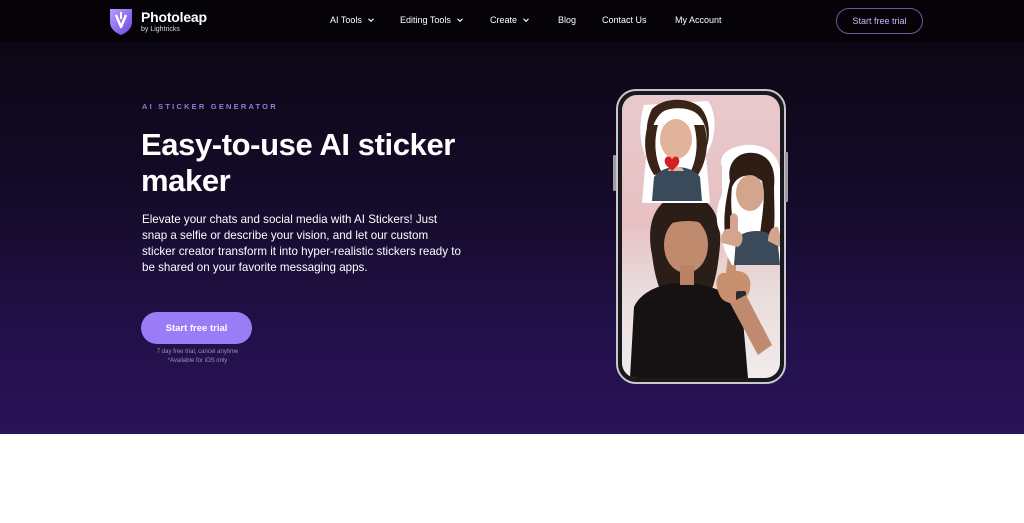 The height and width of the screenshot is (523, 1024). I want to click on nav-item-editing-tools: Editing Tools, so click(432, 20).